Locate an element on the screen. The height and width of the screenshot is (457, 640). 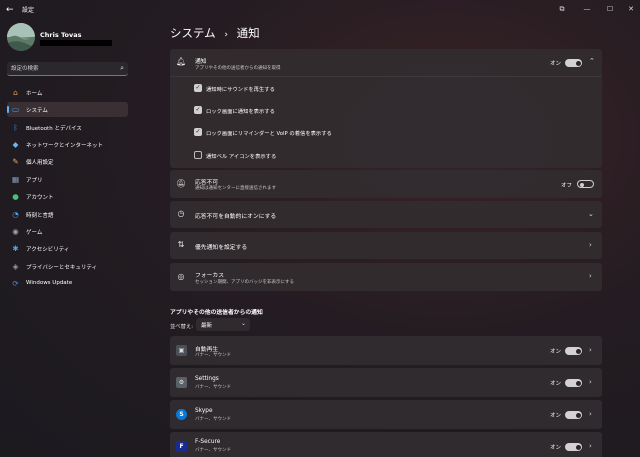
sidebar-item-personalization: ✎ 個人用設定 is located at coordinates (67, 161).